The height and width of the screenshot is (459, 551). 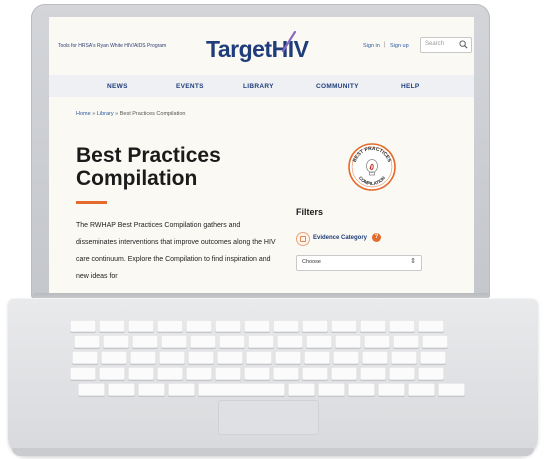 I want to click on best-practices-badge: BEST PRACTICES COMPILATION, so click(x=372, y=167).